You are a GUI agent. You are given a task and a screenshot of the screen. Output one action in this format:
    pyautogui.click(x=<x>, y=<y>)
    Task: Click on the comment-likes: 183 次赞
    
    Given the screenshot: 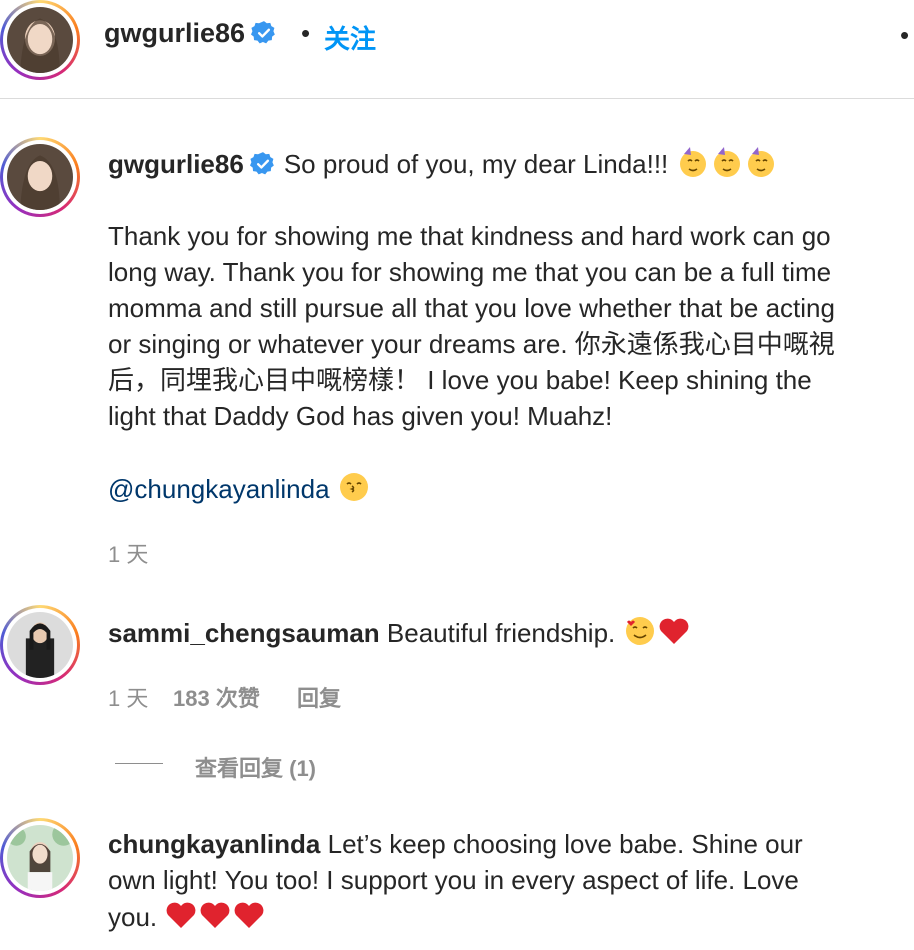 What is the action you would take?
    pyautogui.click(x=216, y=697)
    